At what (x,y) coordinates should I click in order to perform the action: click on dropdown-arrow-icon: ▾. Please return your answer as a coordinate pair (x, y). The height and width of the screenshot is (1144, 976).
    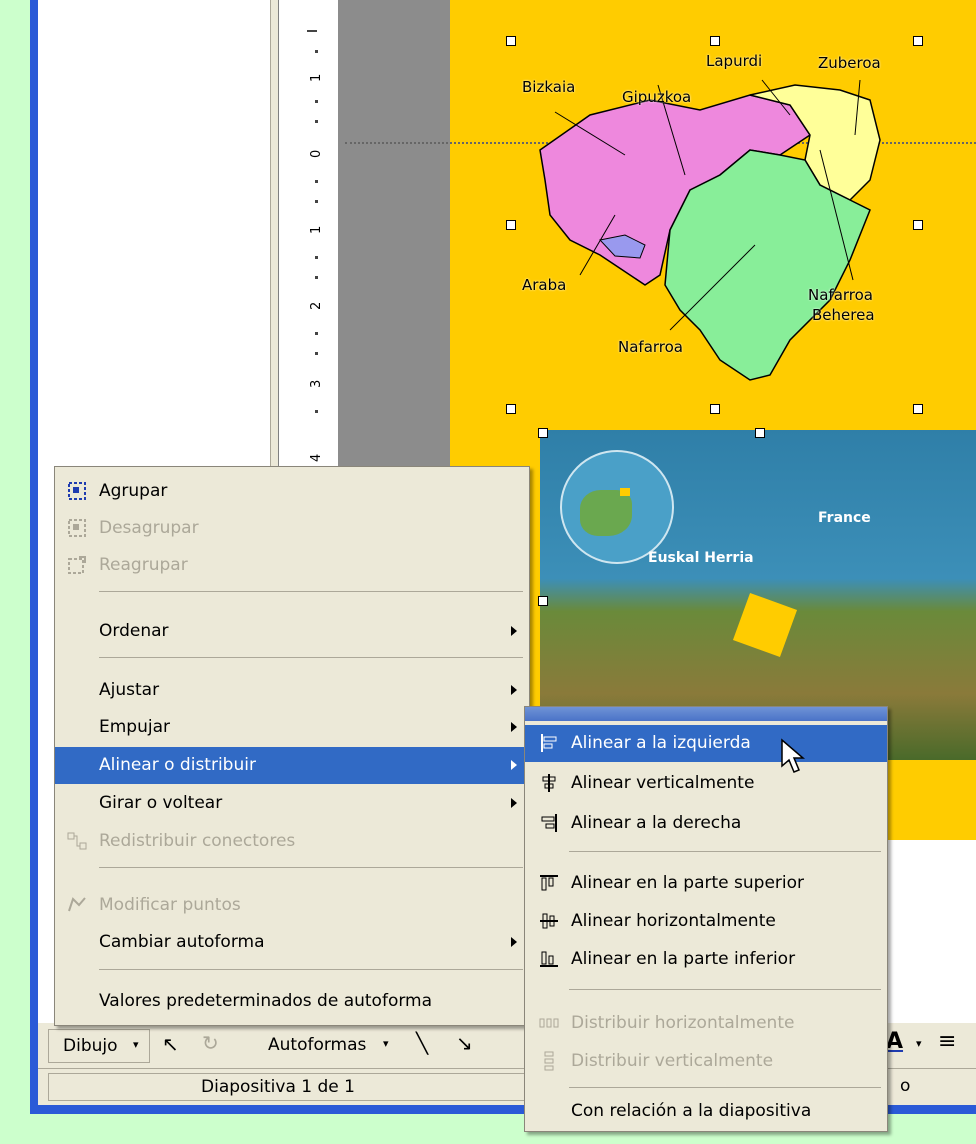
    Looking at the image, I should click on (136, 1044).